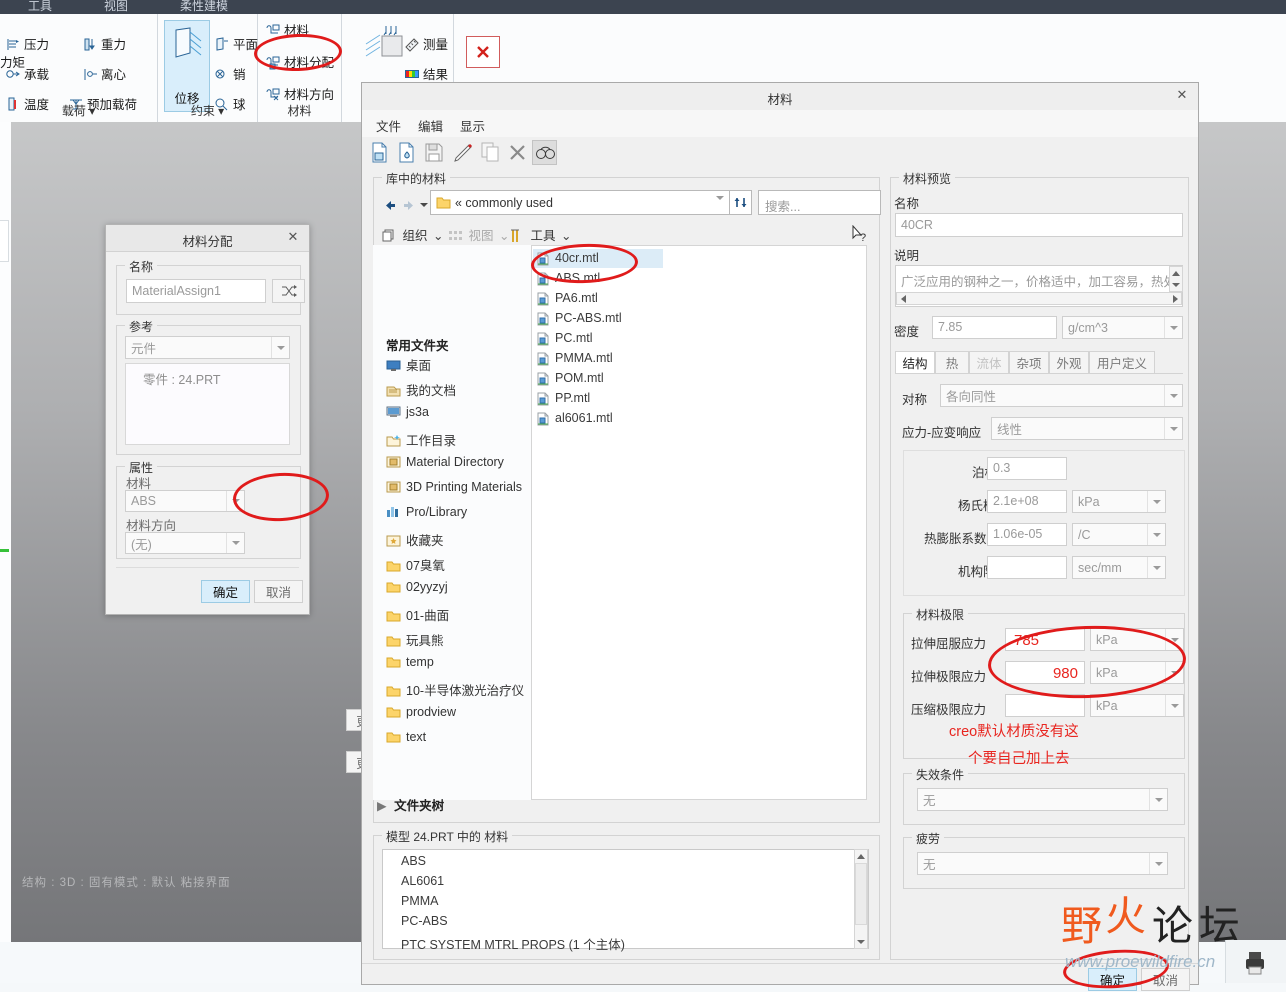  I want to click on name-refresh-button, so click(288, 291).